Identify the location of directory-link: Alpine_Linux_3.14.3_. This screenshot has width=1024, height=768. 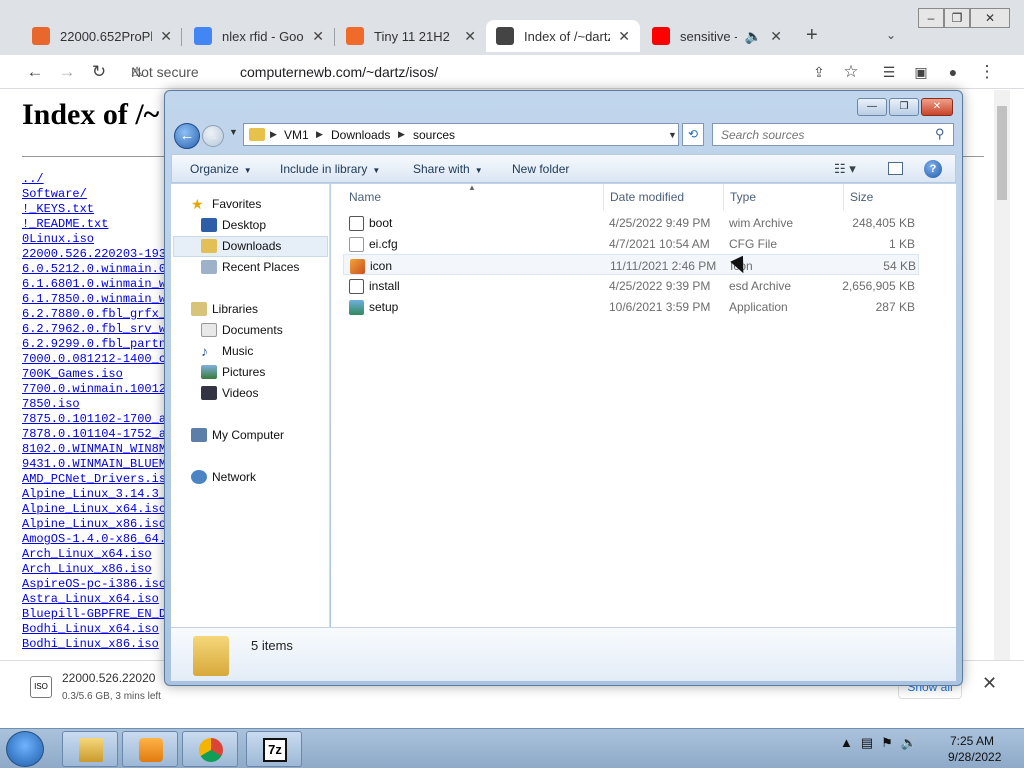
(94, 494).